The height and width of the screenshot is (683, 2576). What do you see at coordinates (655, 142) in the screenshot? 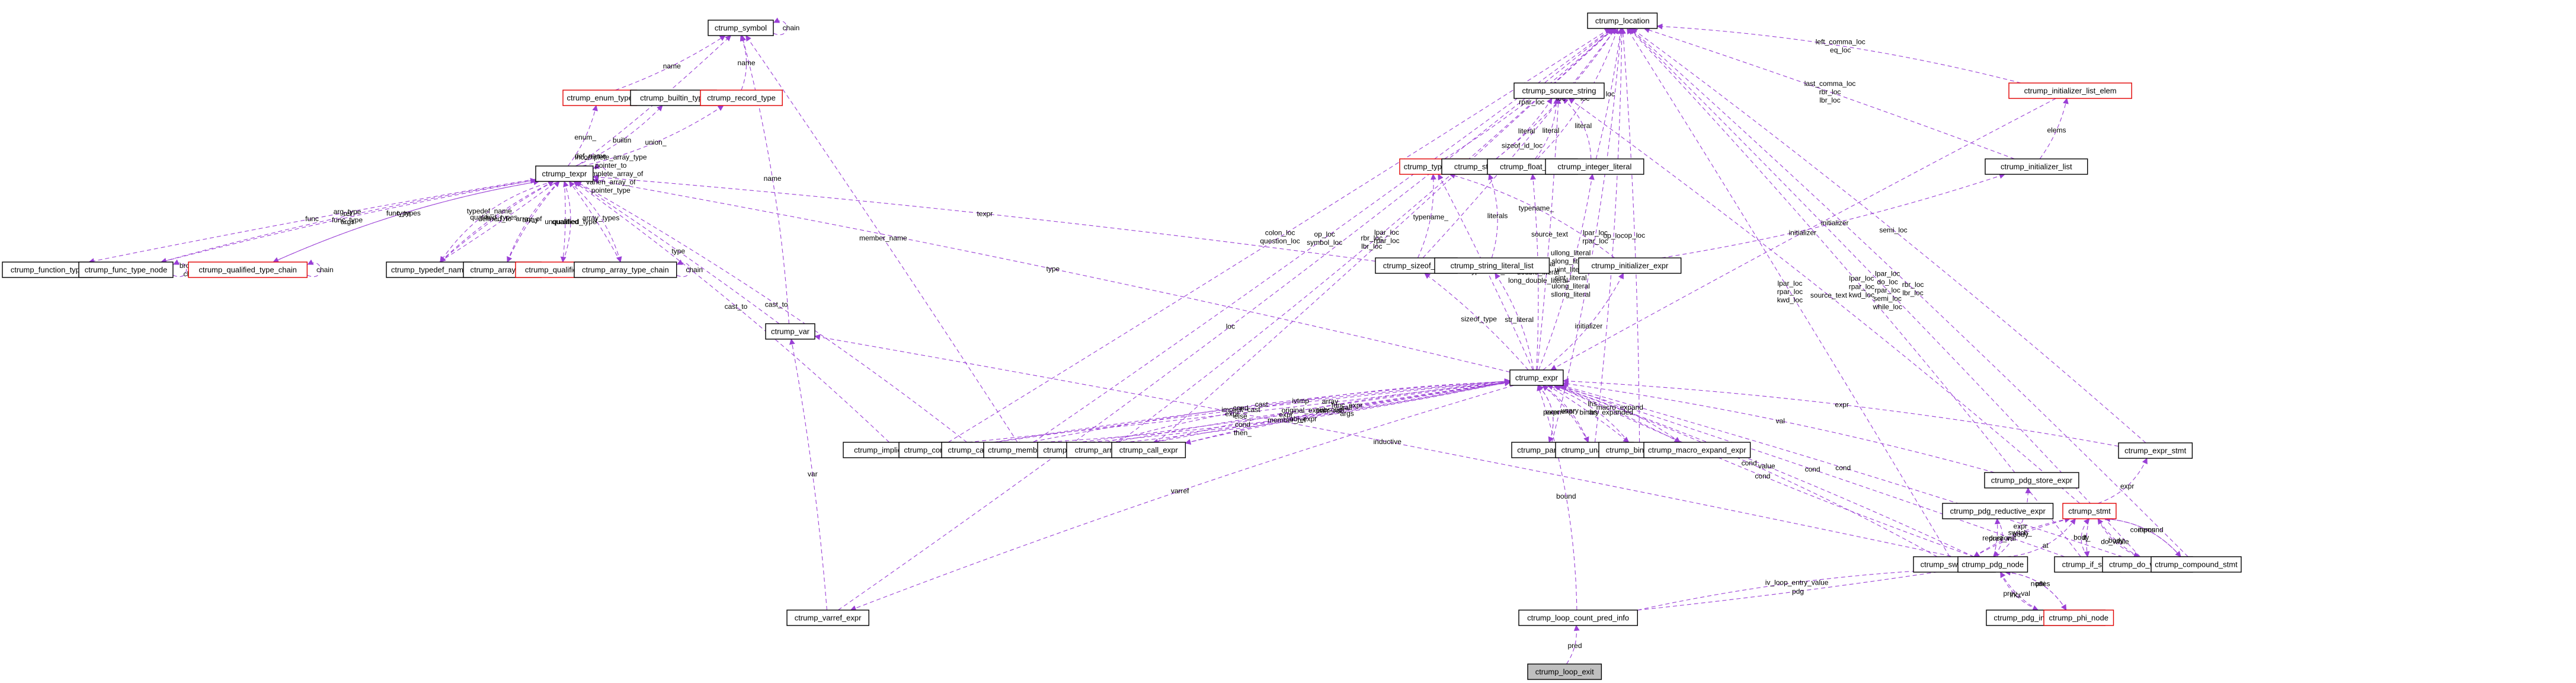
I see `edge-label: union_` at bounding box center [655, 142].